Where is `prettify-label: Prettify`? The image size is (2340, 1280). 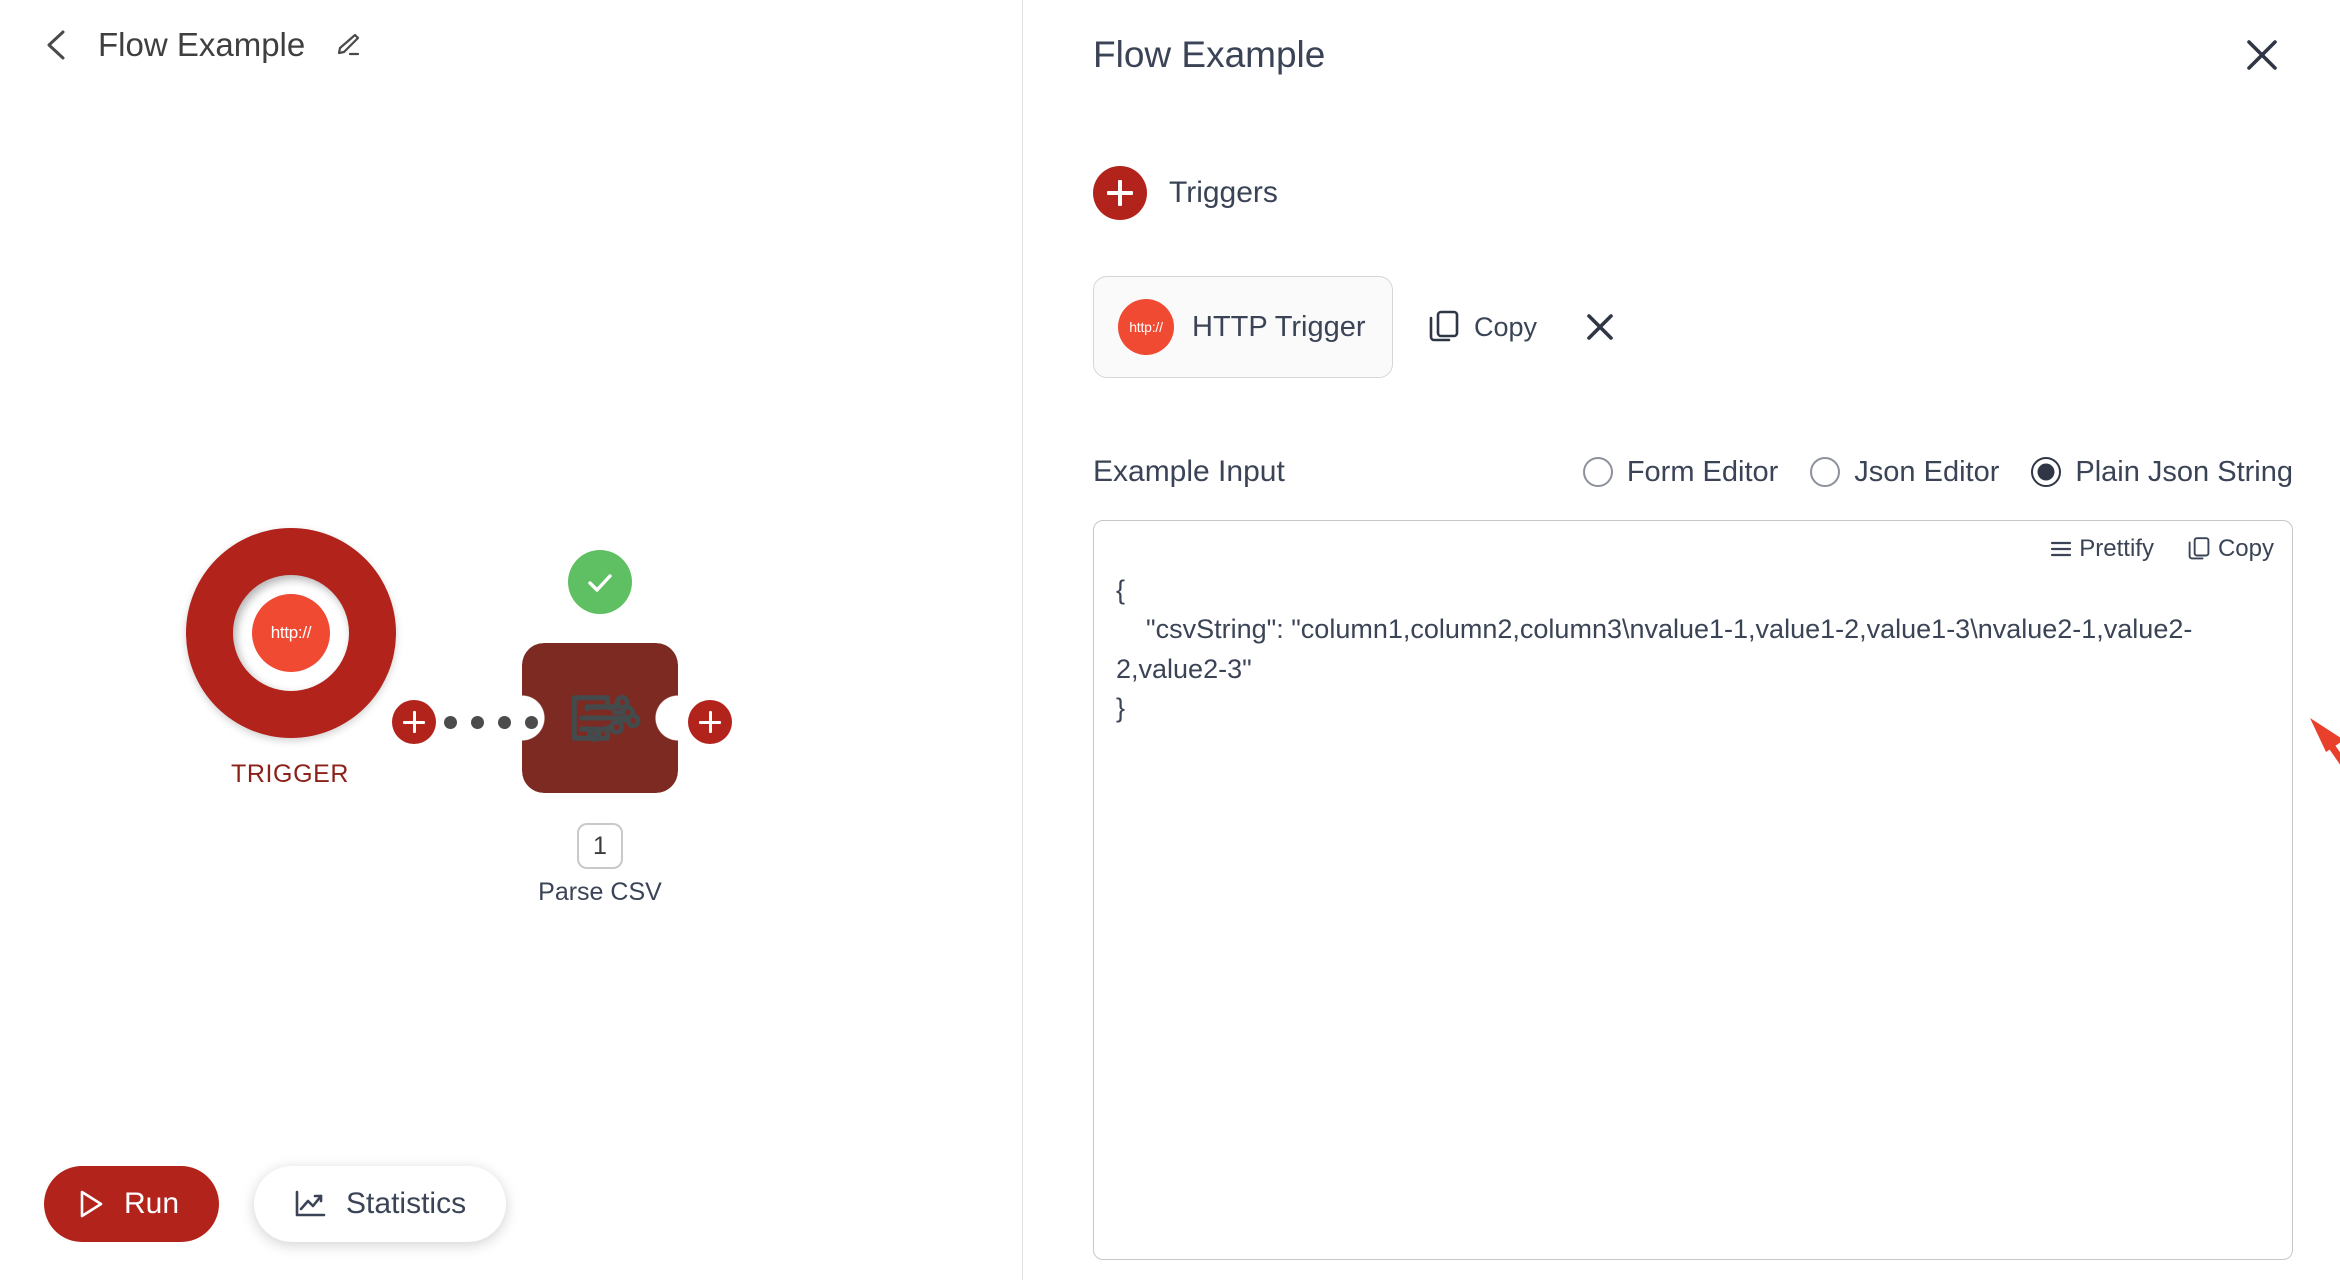
prettify-label: Prettify is located at coordinates (2116, 548).